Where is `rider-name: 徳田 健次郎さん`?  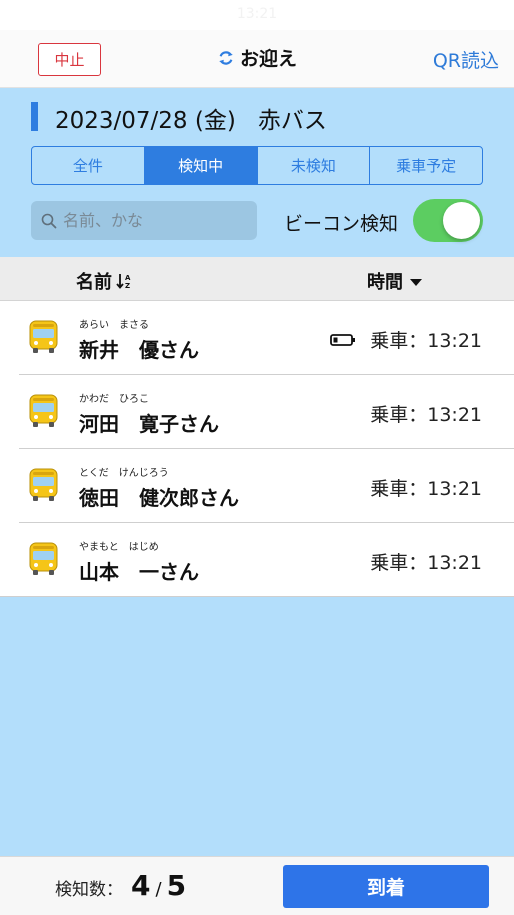
rider-name: 徳田 健次郎さん is located at coordinates (159, 498).